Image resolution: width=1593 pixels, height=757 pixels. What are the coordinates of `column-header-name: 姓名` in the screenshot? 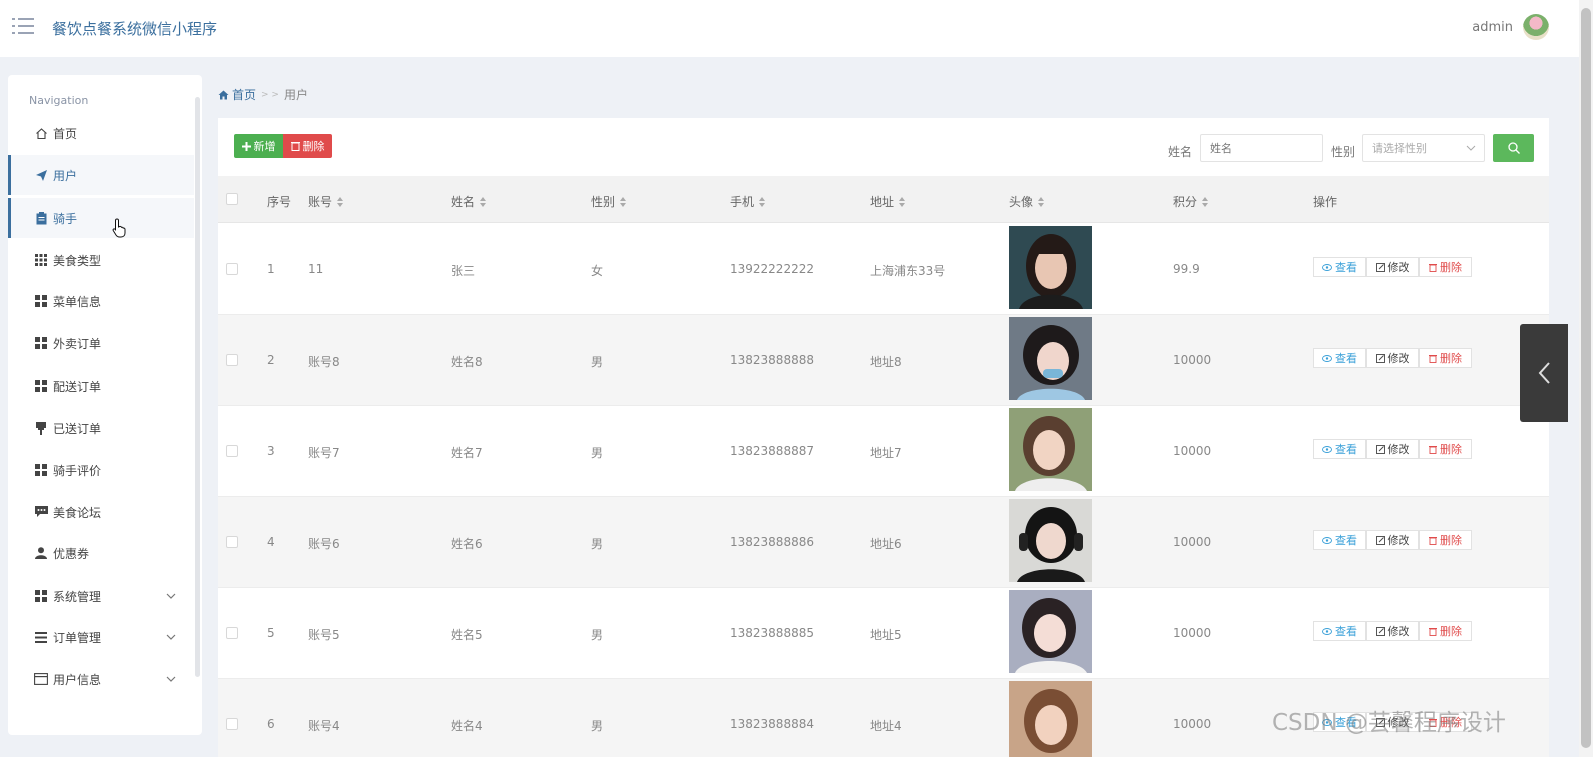 It's located at (469, 201).